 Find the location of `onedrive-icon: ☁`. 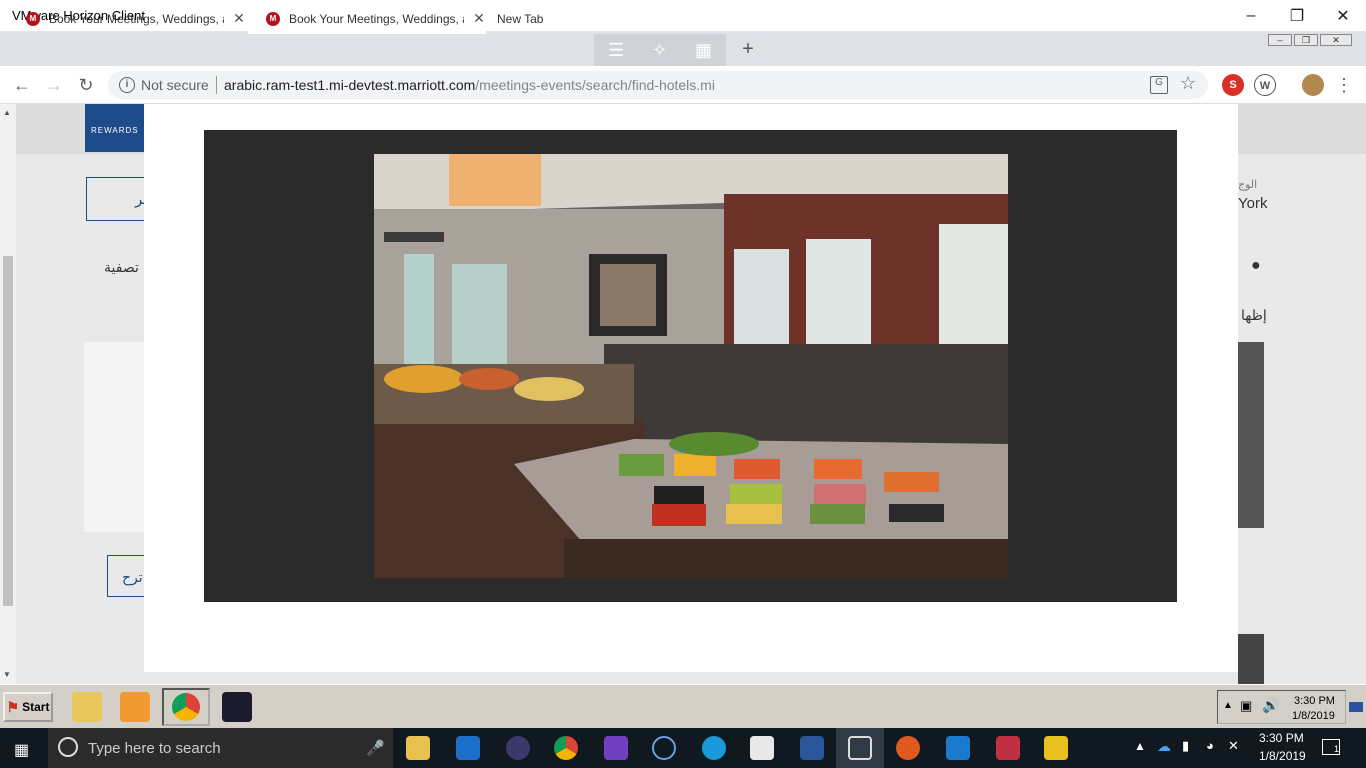

onedrive-icon: ☁ is located at coordinates (1164, 746).